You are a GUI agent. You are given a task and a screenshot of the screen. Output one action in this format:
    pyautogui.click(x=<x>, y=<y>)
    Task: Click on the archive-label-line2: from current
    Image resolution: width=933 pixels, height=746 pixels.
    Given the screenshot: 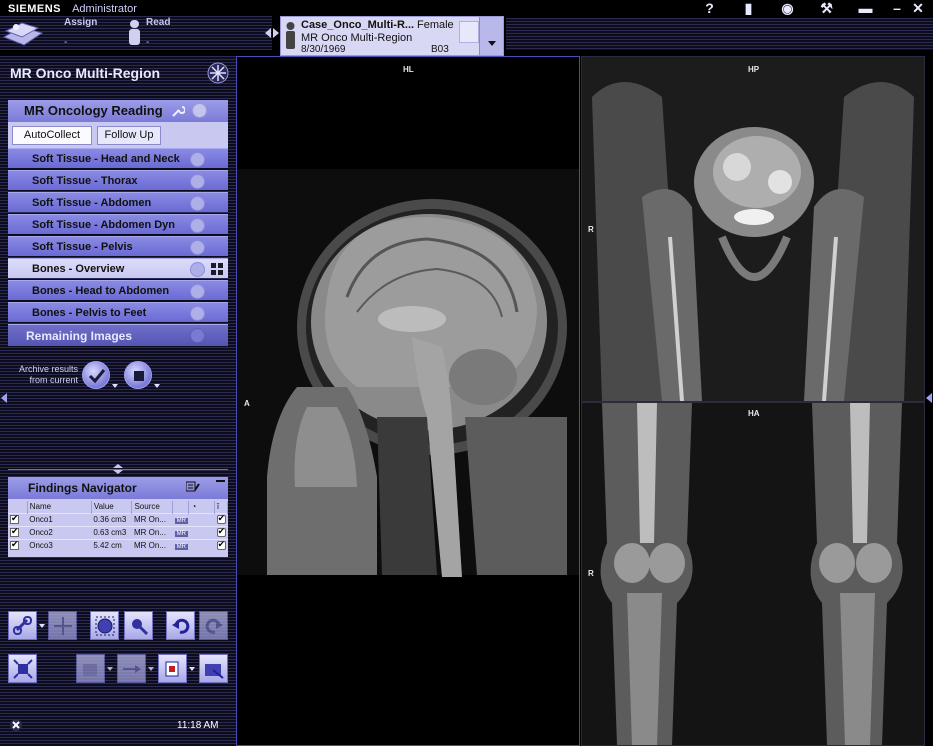 What is the action you would take?
    pyautogui.click(x=53, y=380)
    